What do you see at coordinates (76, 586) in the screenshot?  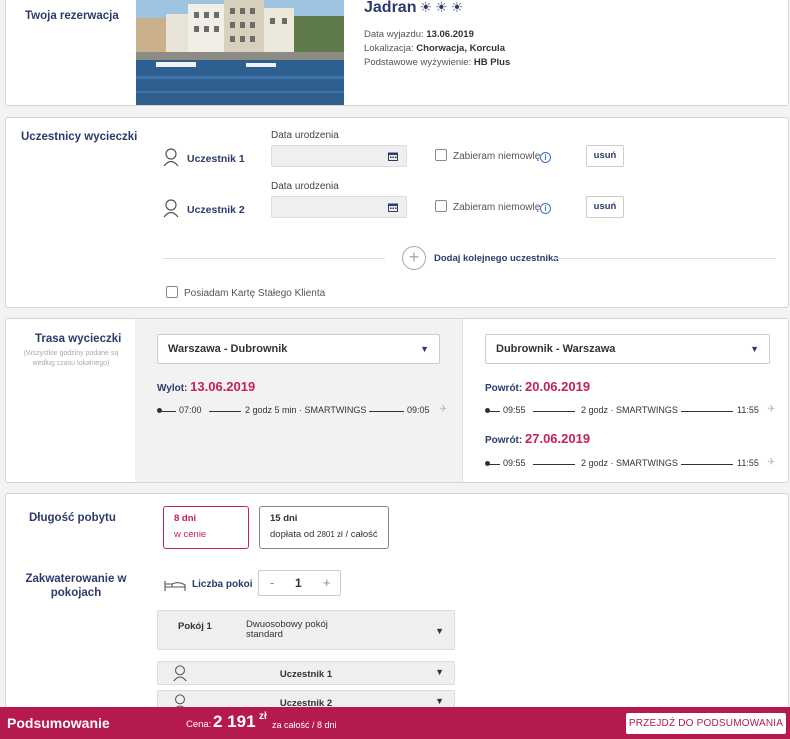 I see `accommodation-title: Zakwaterowanie w pokojach` at bounding box center [76, 586].